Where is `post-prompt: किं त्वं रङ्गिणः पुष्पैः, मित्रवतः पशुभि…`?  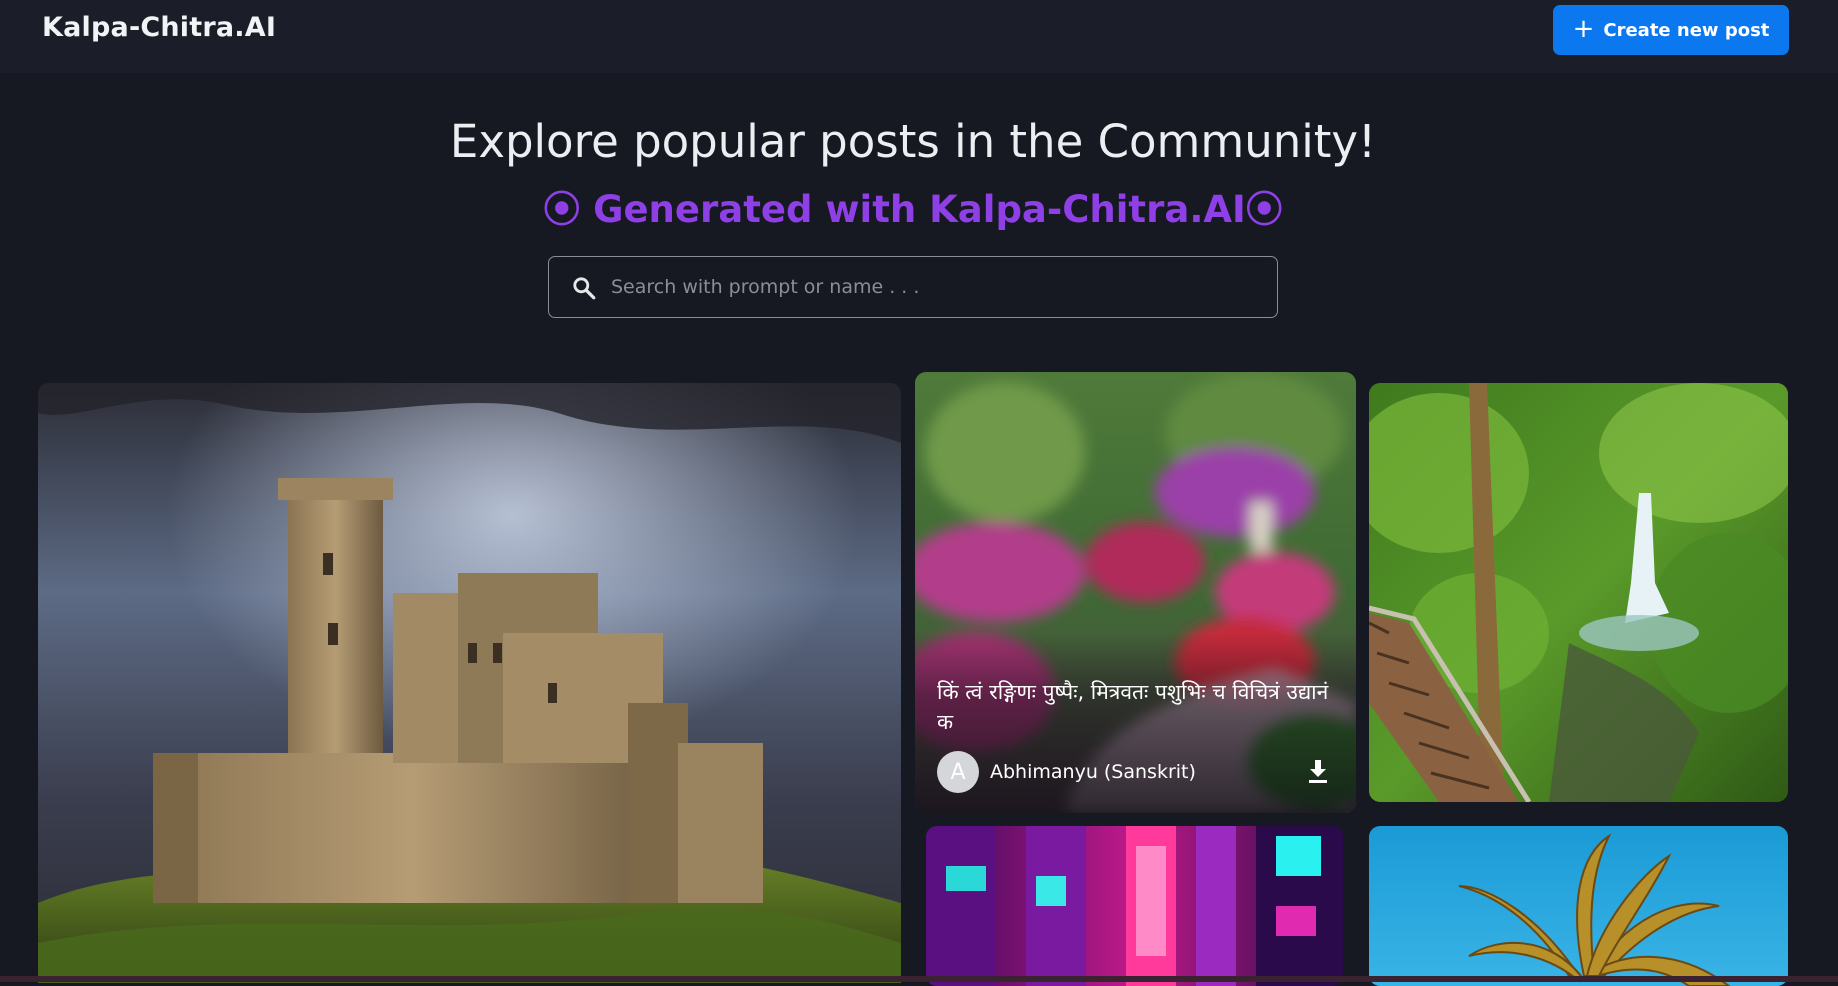 post-prompt: किं त्वं रङ्गिणः पुष्पैः, मित्रवतः पशुभि… is located at coordinates (1133, 707).